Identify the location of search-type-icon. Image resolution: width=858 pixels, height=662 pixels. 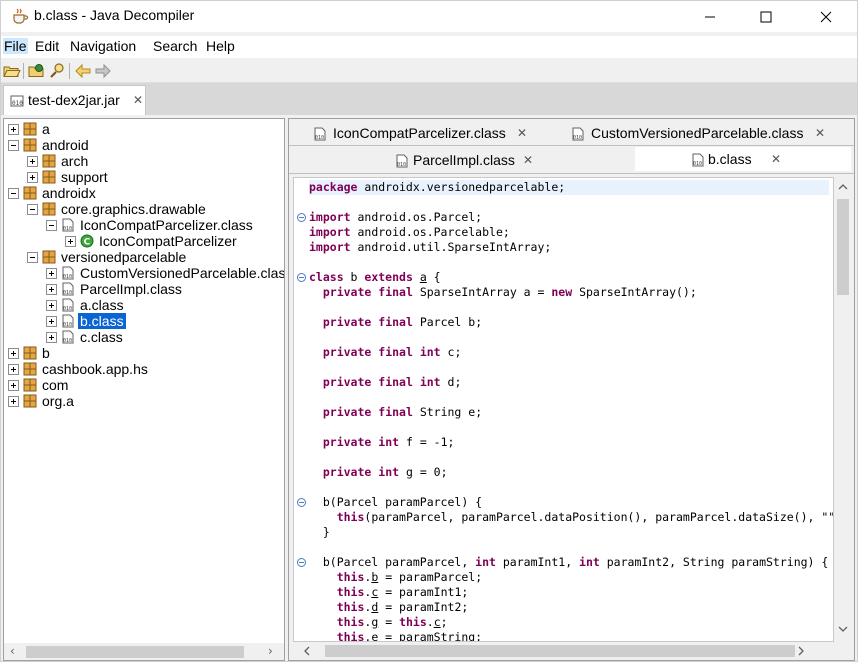
(57, 71).